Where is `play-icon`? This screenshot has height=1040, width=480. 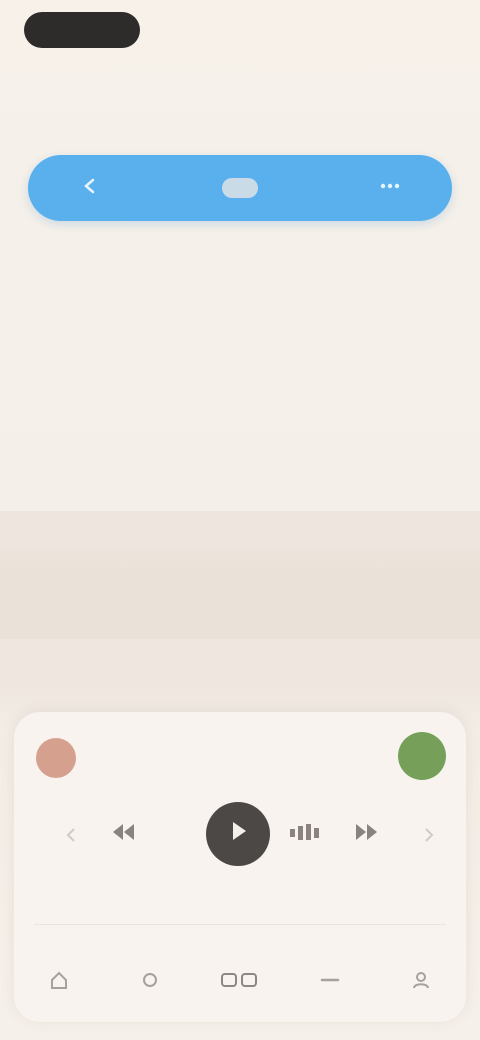 play-icon is located at coordinates (238, 834).